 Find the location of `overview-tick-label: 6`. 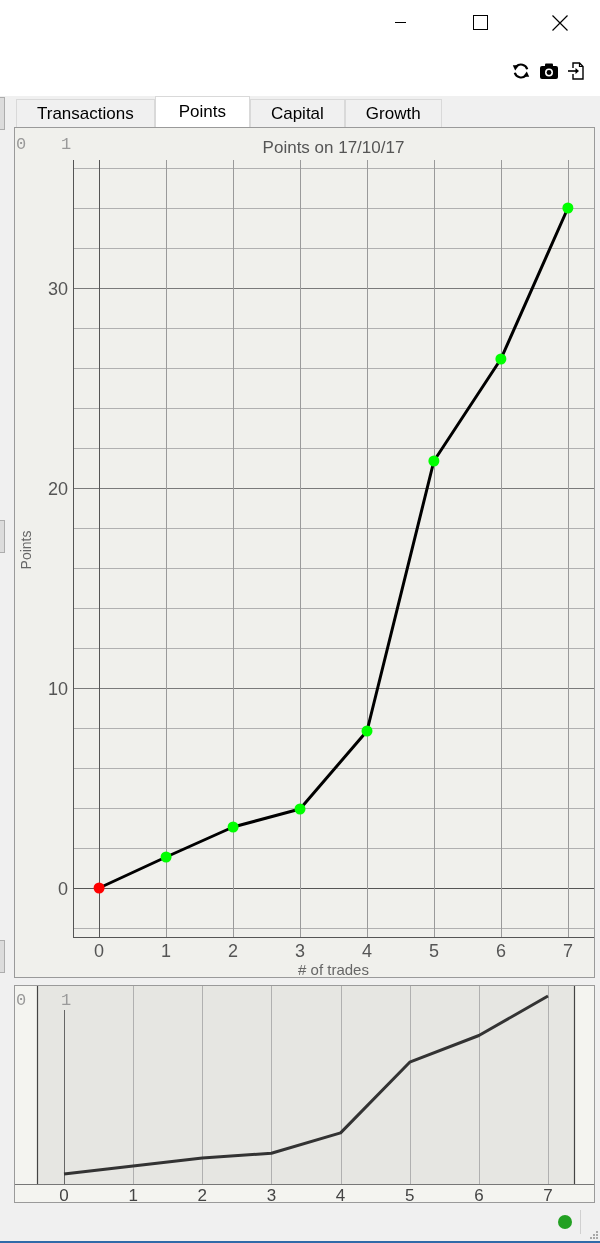

overview-tick-label: 6 is located at coordinates (479, 1194).